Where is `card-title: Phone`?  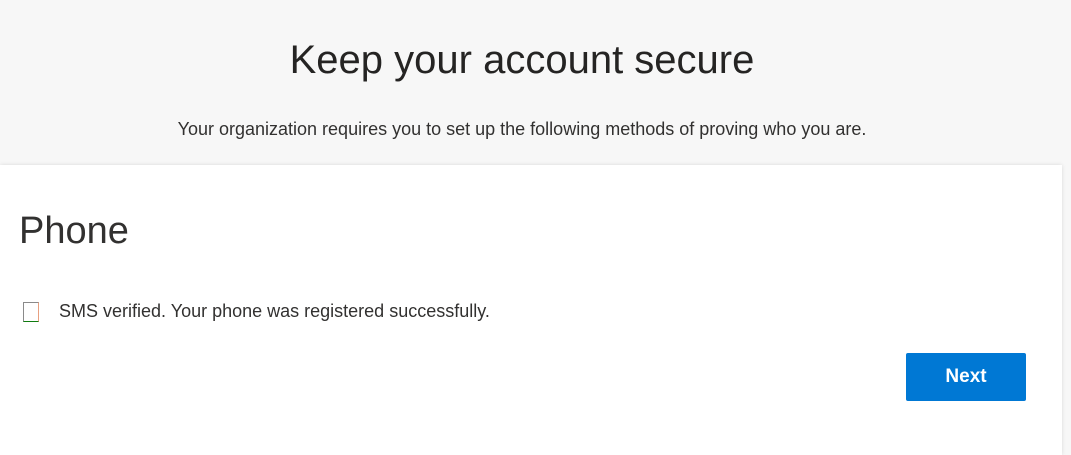 card-title: Phone is located at coordinates (74, 231).